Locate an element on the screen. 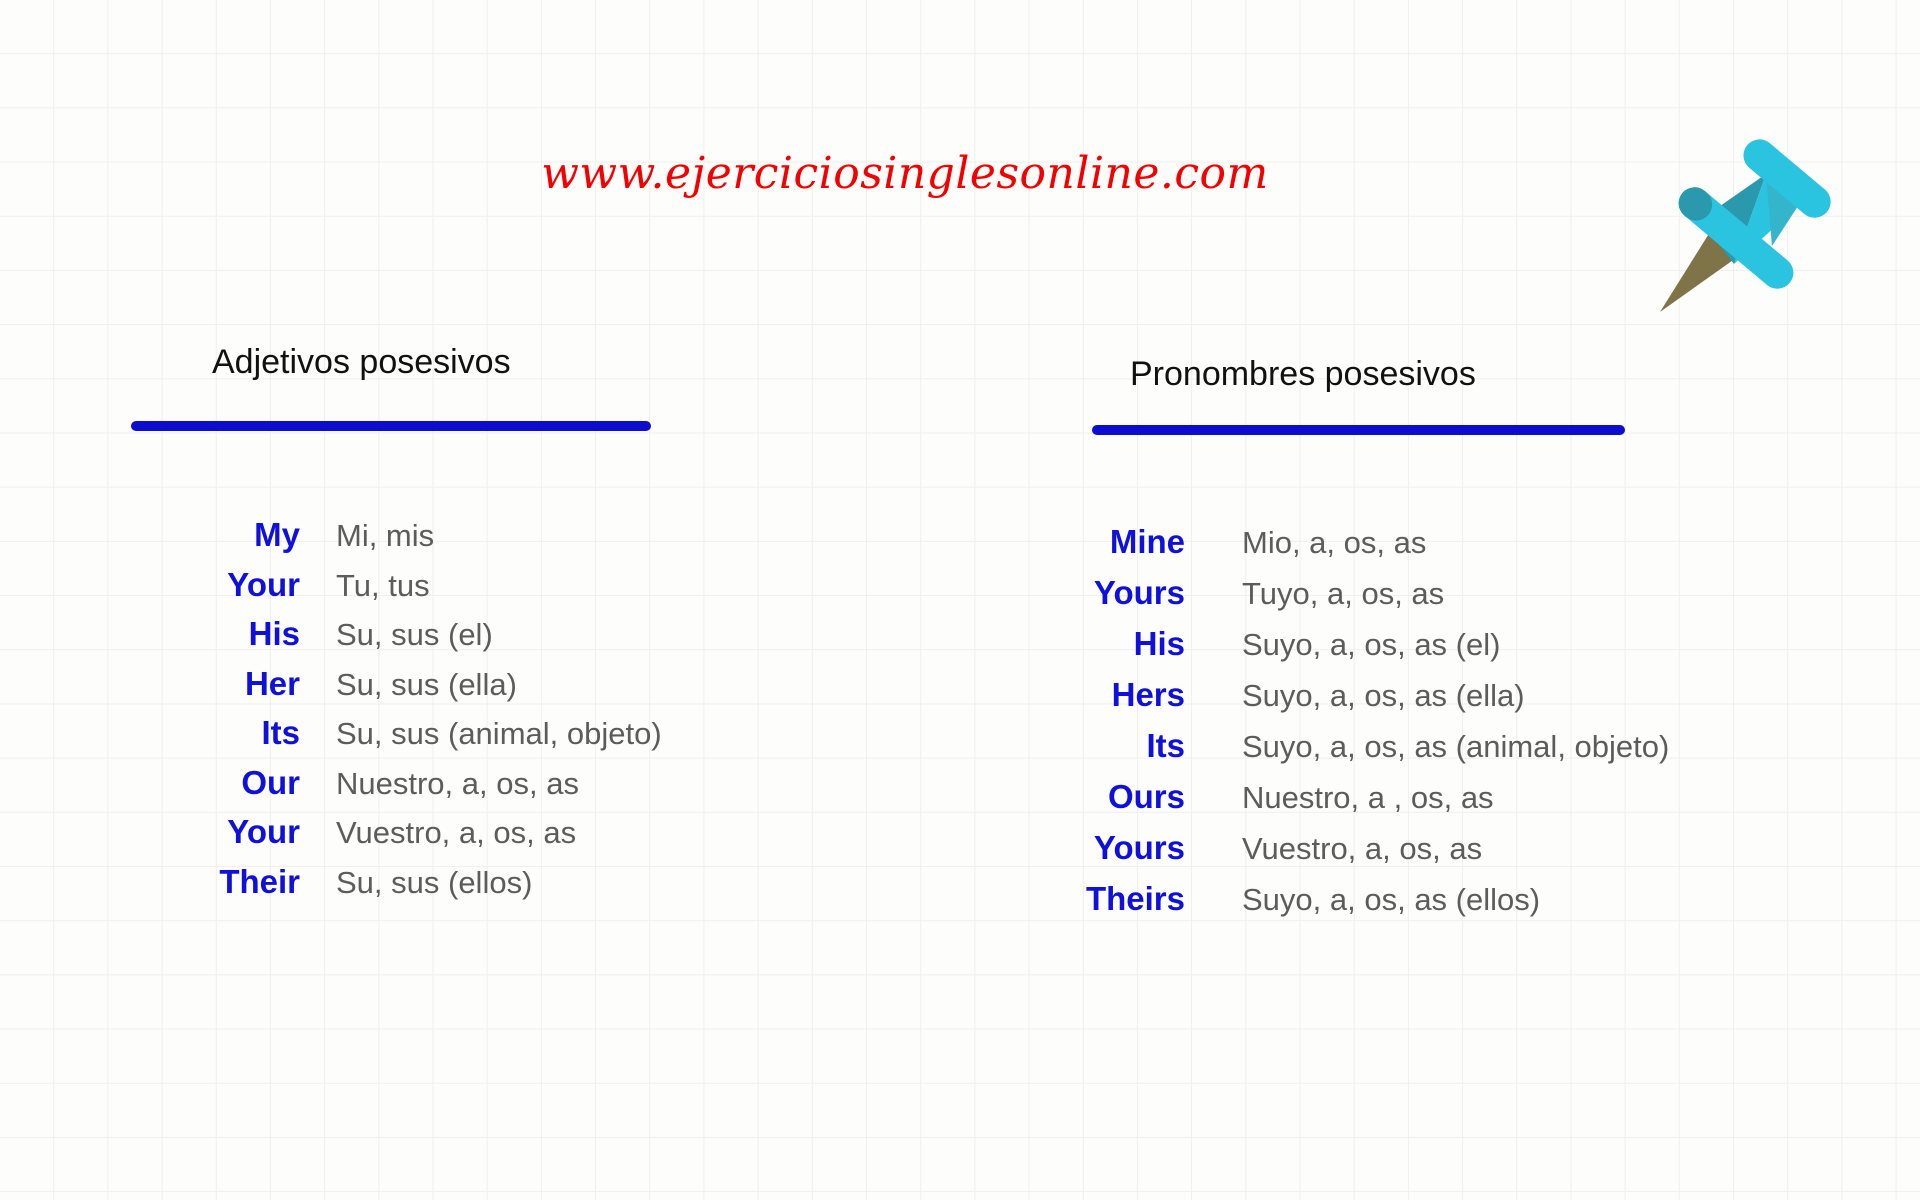 This screenshot has width=1920, height=1200. table-row: Our Nuestro, a, os, as is located at coordinates (406, 784).